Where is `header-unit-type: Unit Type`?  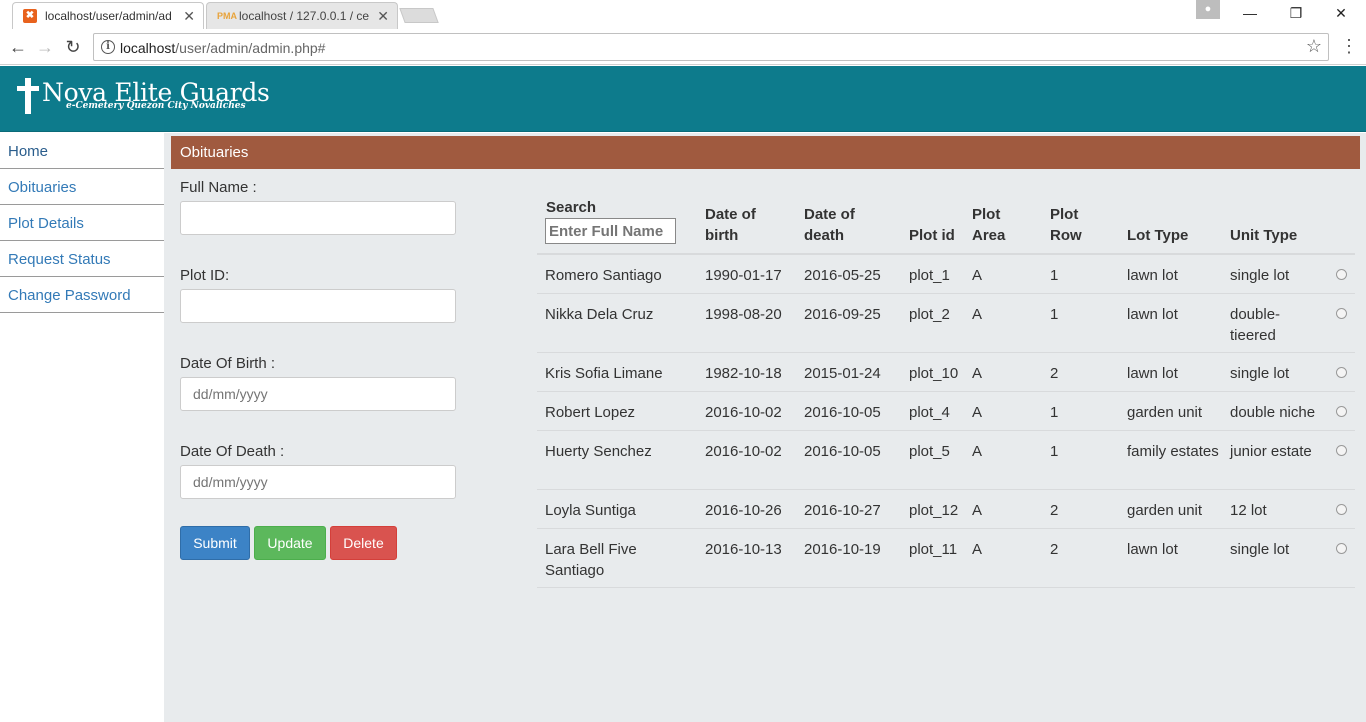 header-unit-type: Unit Type is located at coordinates (1264, 235).